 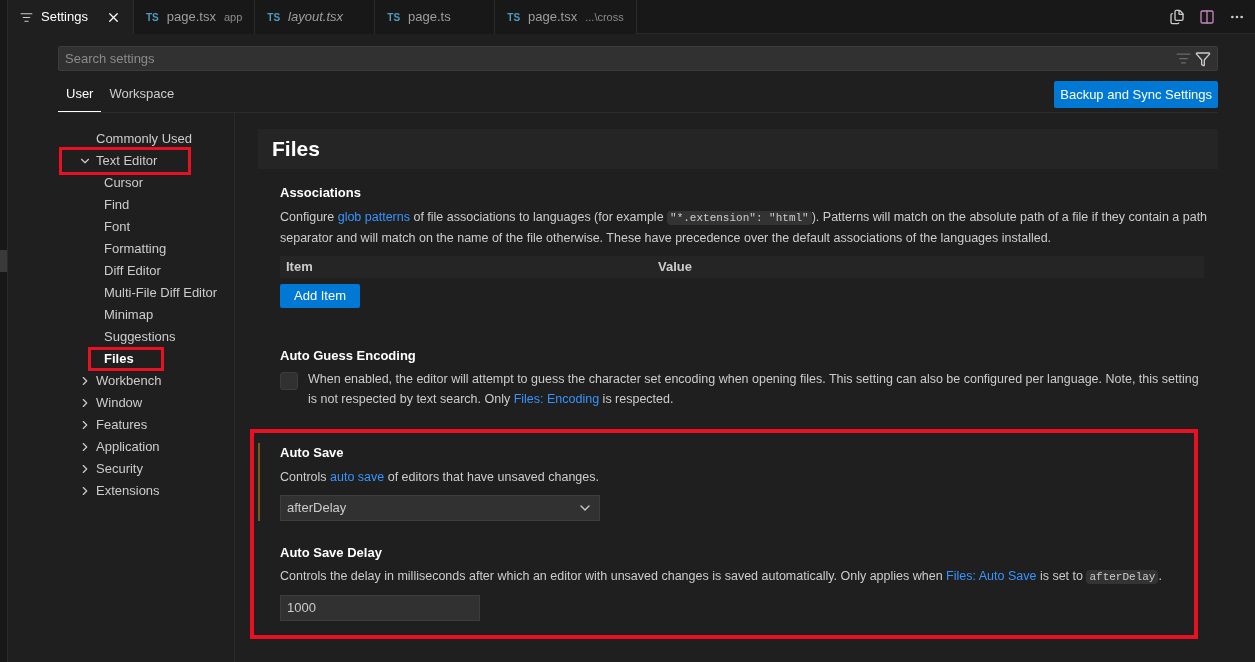 I want to click on link: glob patterns, so click(x=373, y=216).